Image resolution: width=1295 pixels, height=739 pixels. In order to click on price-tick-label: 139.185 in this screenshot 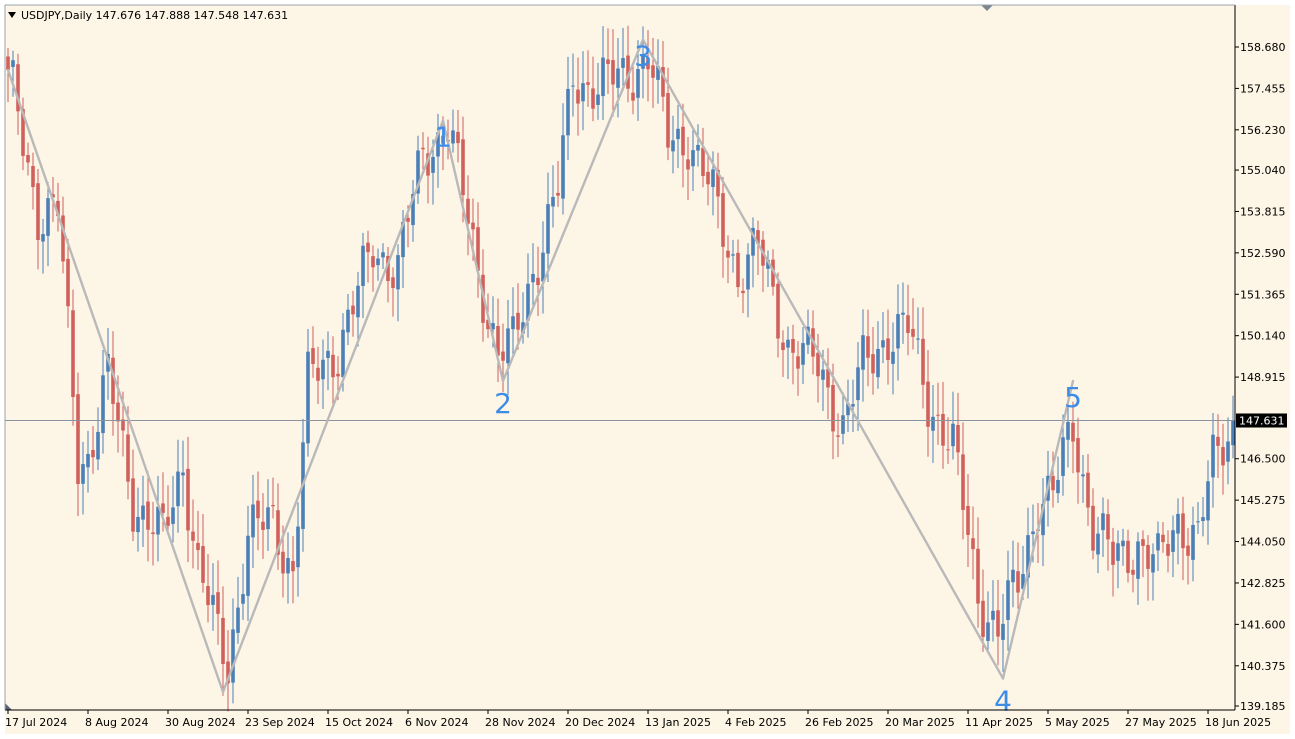, I will do `click(1263, 706)`.